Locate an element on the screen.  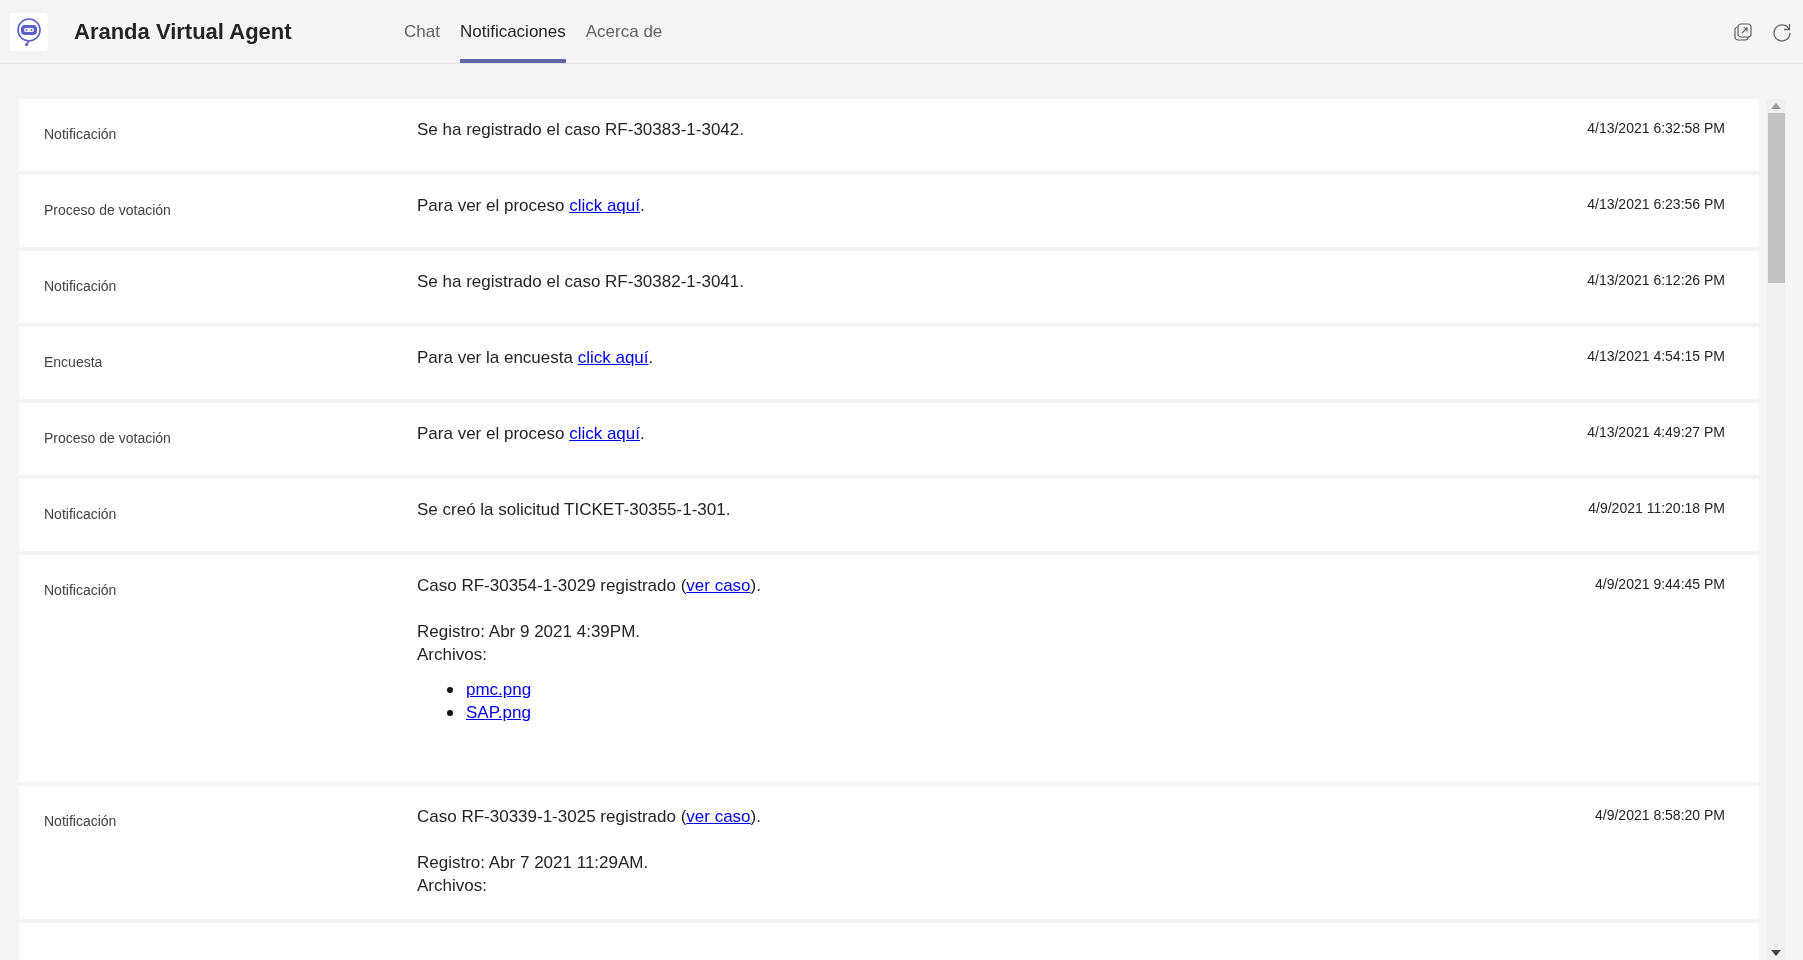
message-text: Se creó la solicitud TICKET-30355-1-301. is located at coordinates (574, 510).